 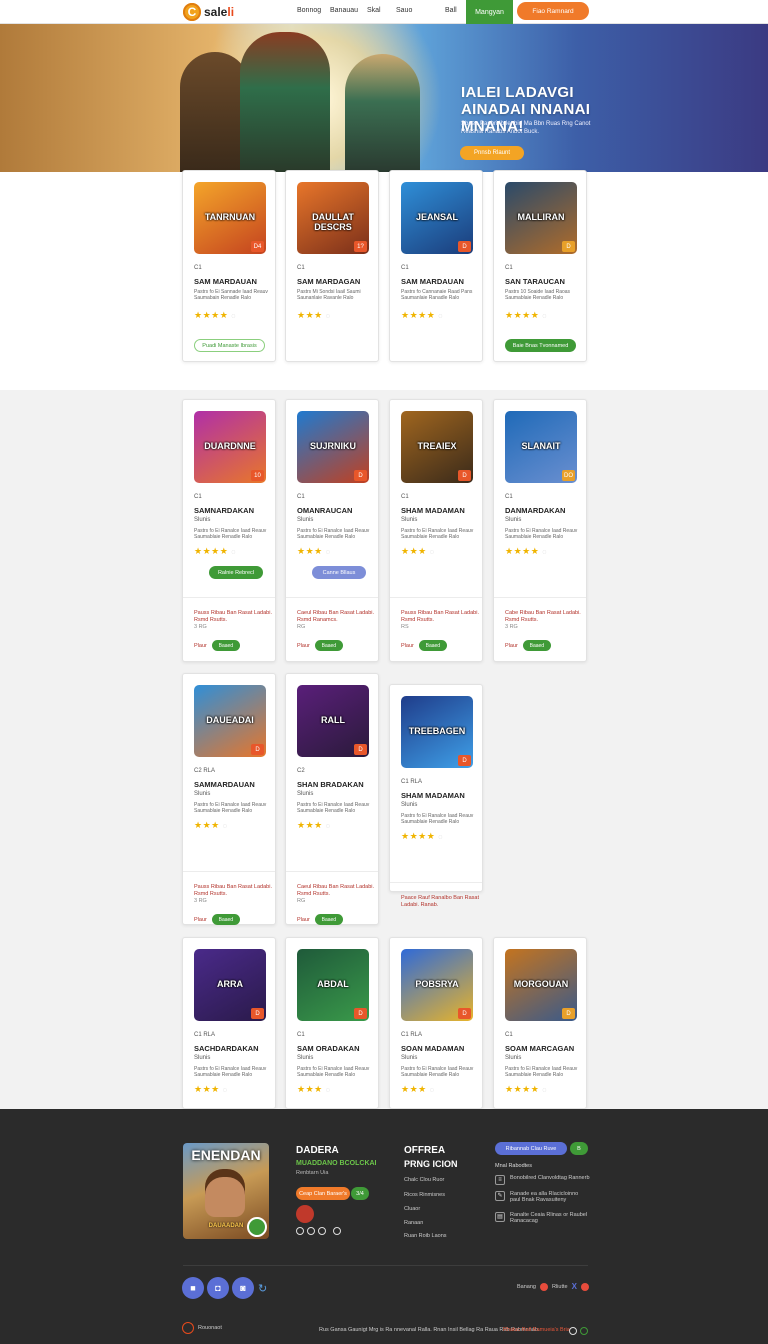 I want to click on game-title: SAMNARDAKAN, so click(x=224, y=510).